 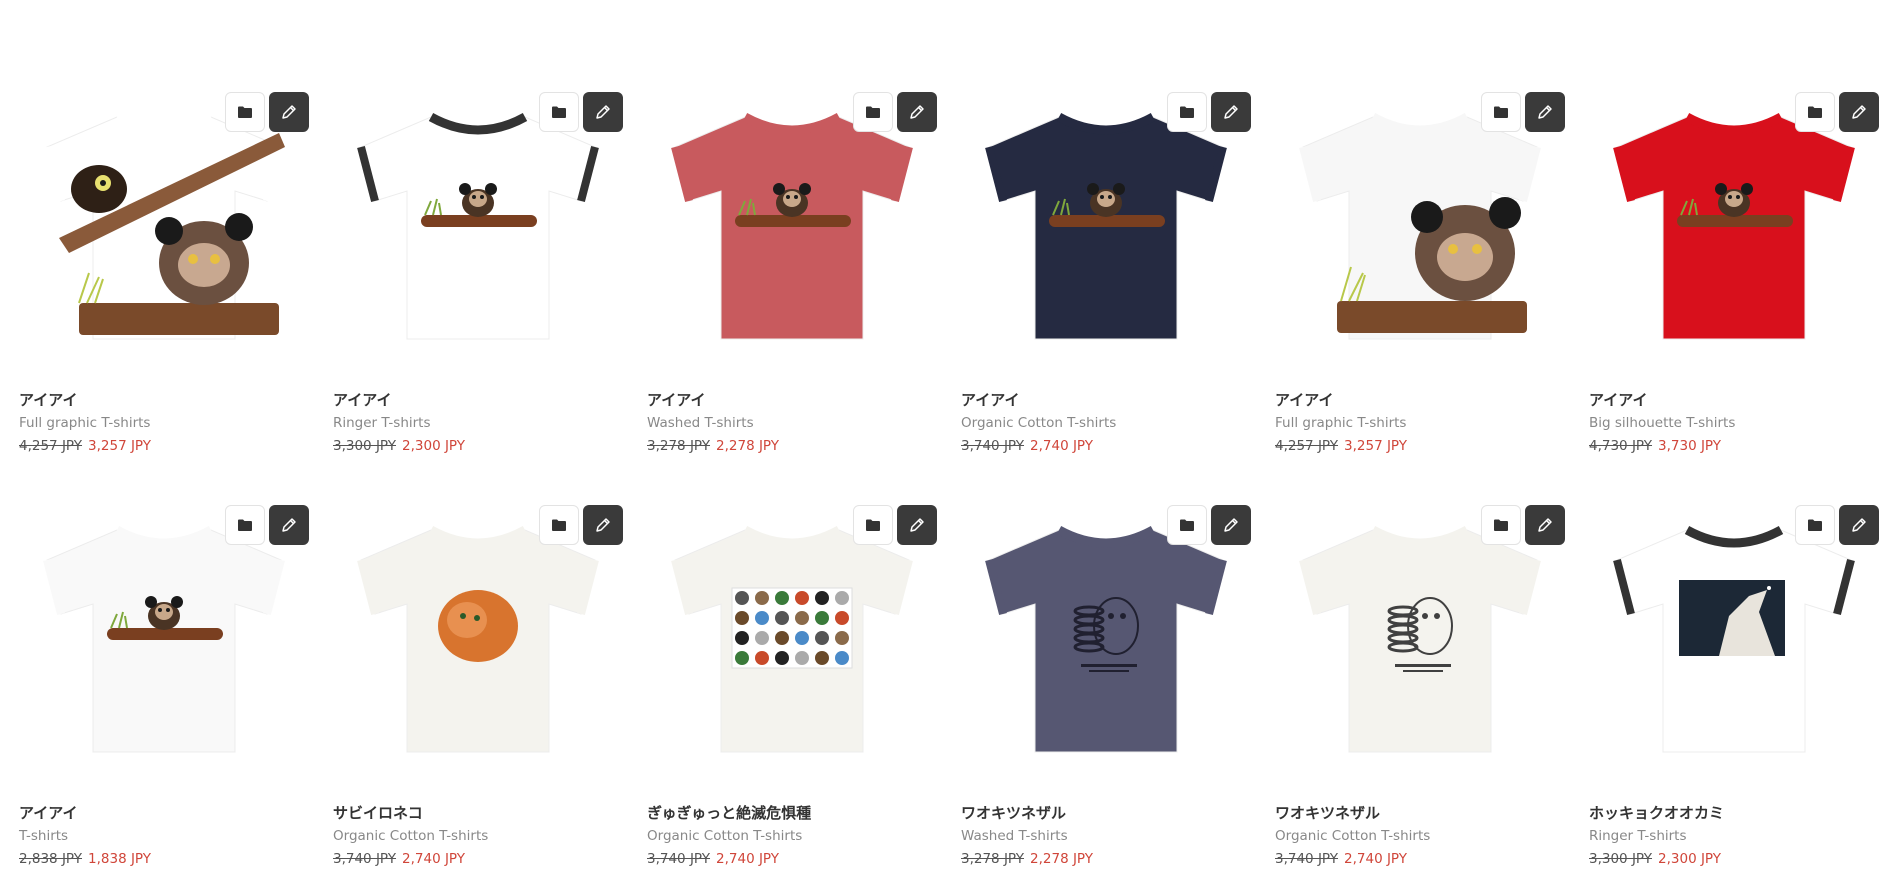 I want to click on sale-price: 2,300 JPY, so click(x=1690, y=859).